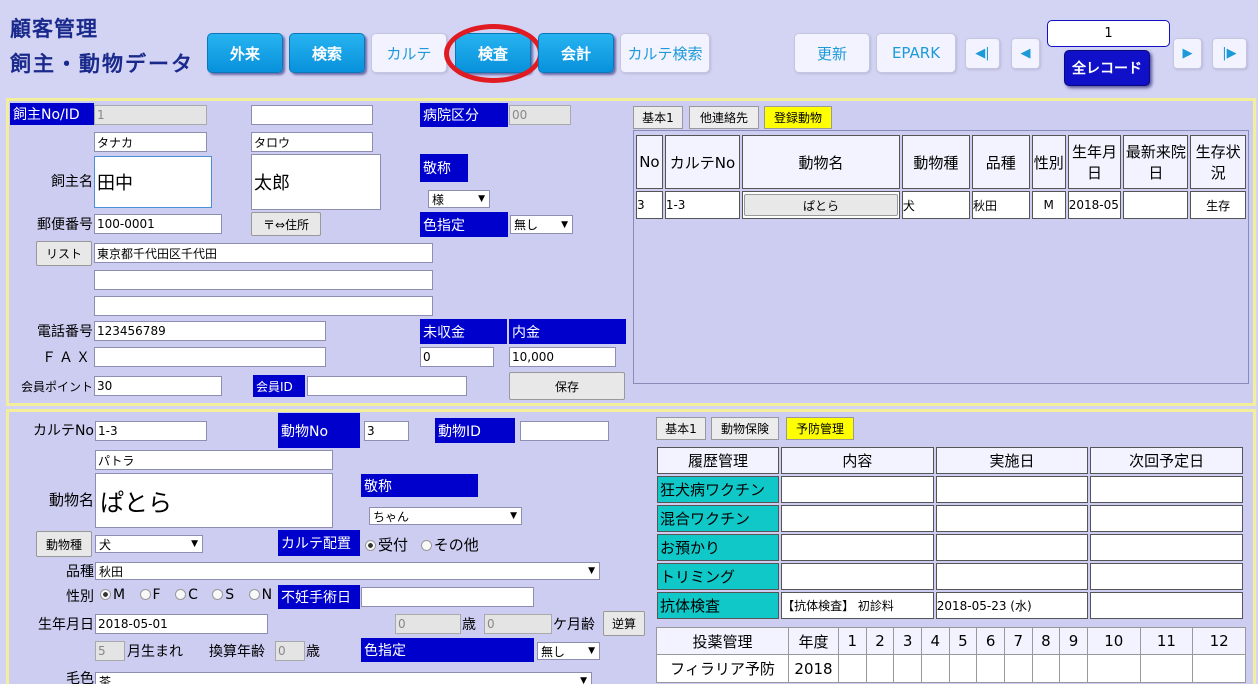  Describe the element at coordinates (290, 651) in the screenshot. I see `converted-age-field: 0` at that location.